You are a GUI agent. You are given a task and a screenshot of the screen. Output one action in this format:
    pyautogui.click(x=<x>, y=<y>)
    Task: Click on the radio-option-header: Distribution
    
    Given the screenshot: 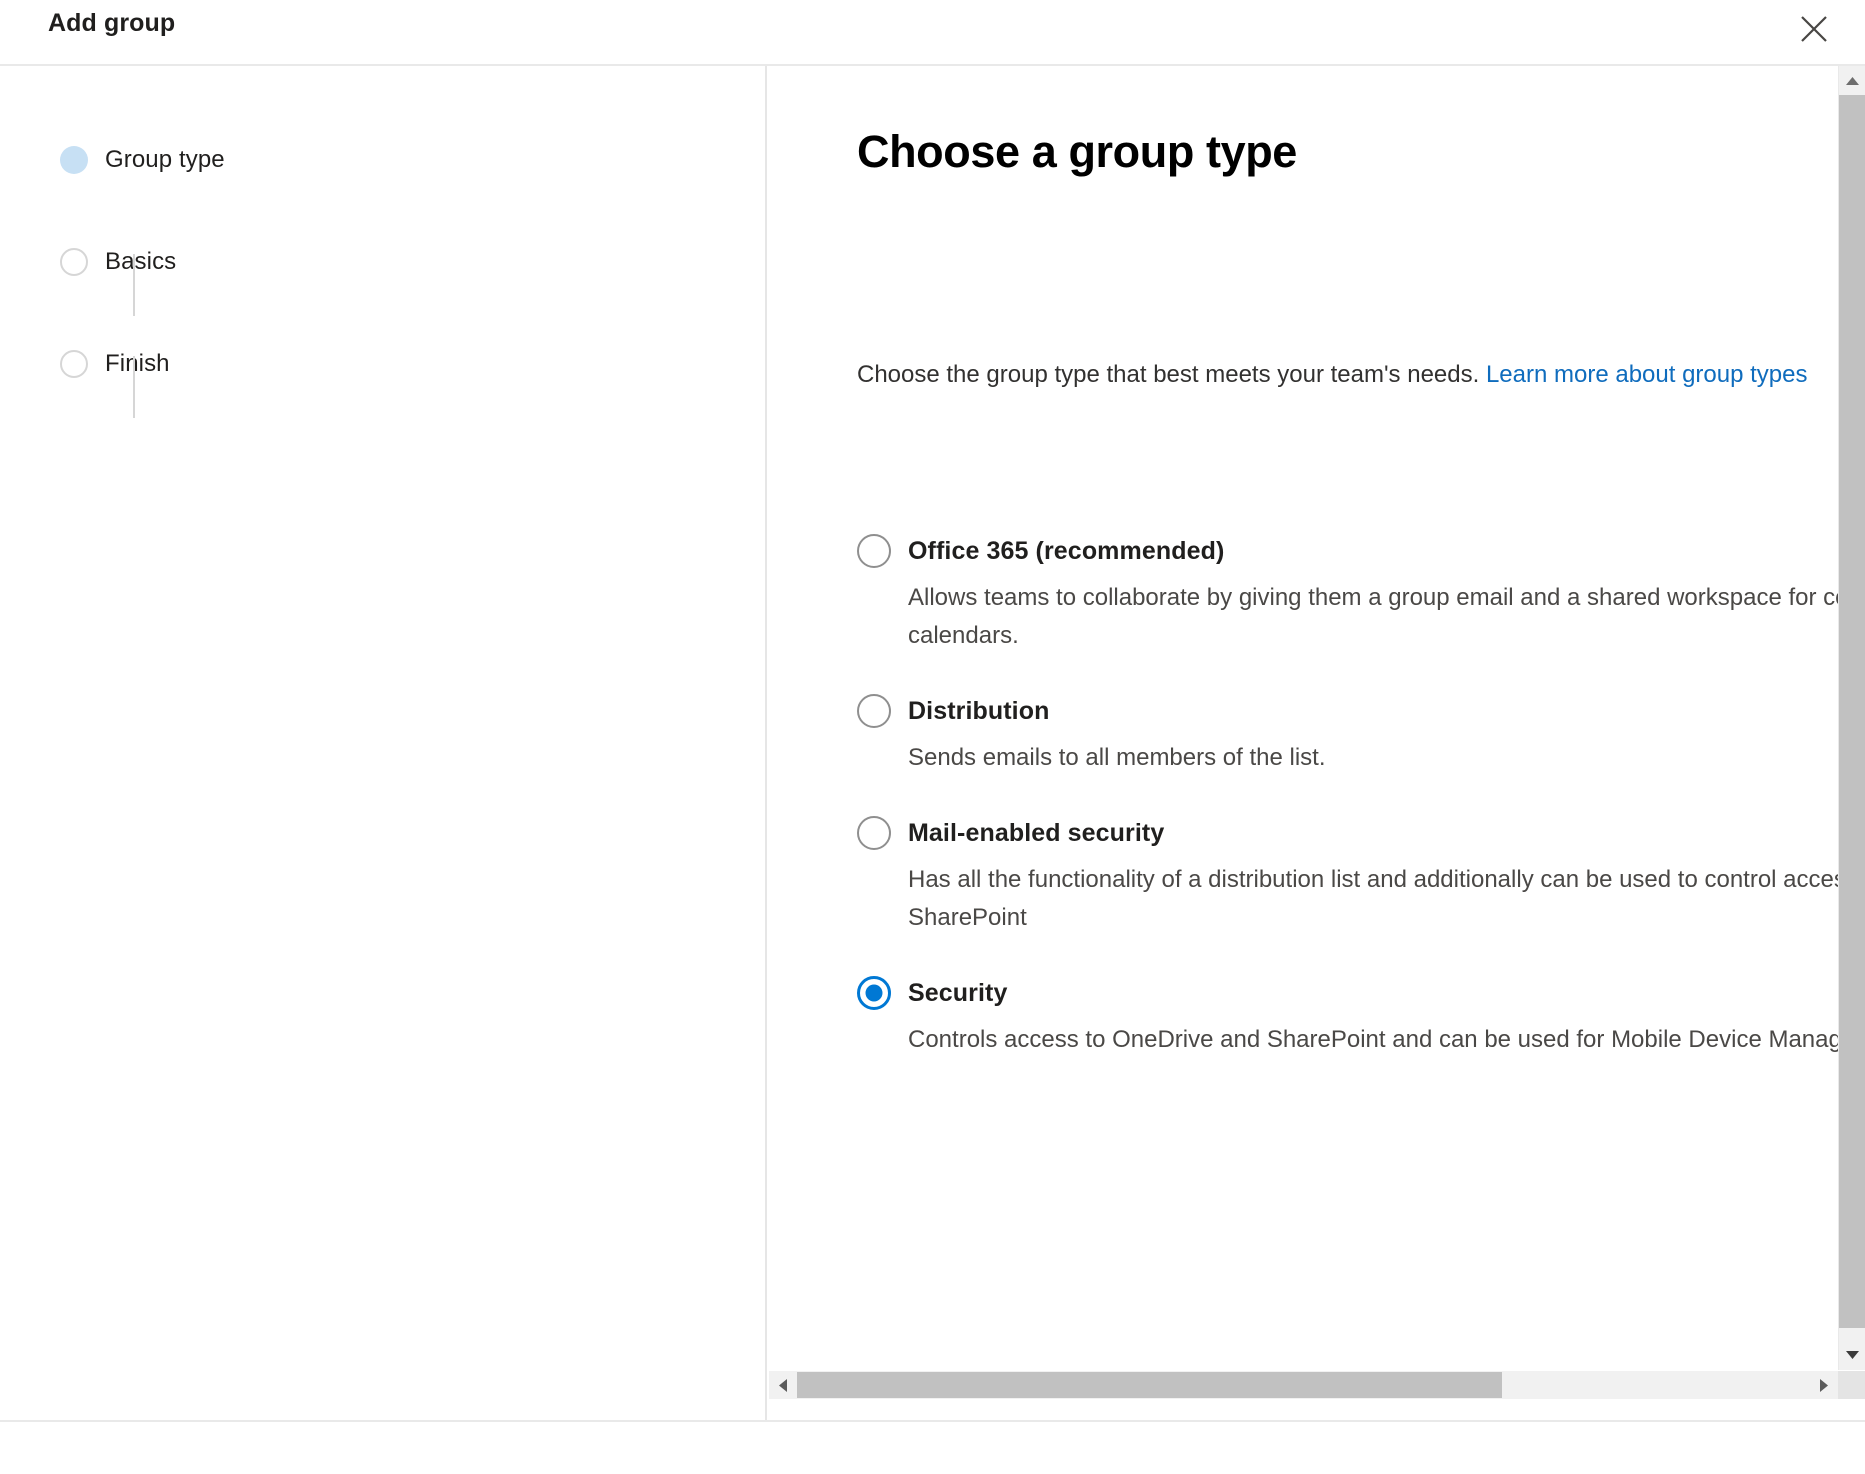 What is the action you would take?
    pyautogui.click(x=1347, y=711)
    